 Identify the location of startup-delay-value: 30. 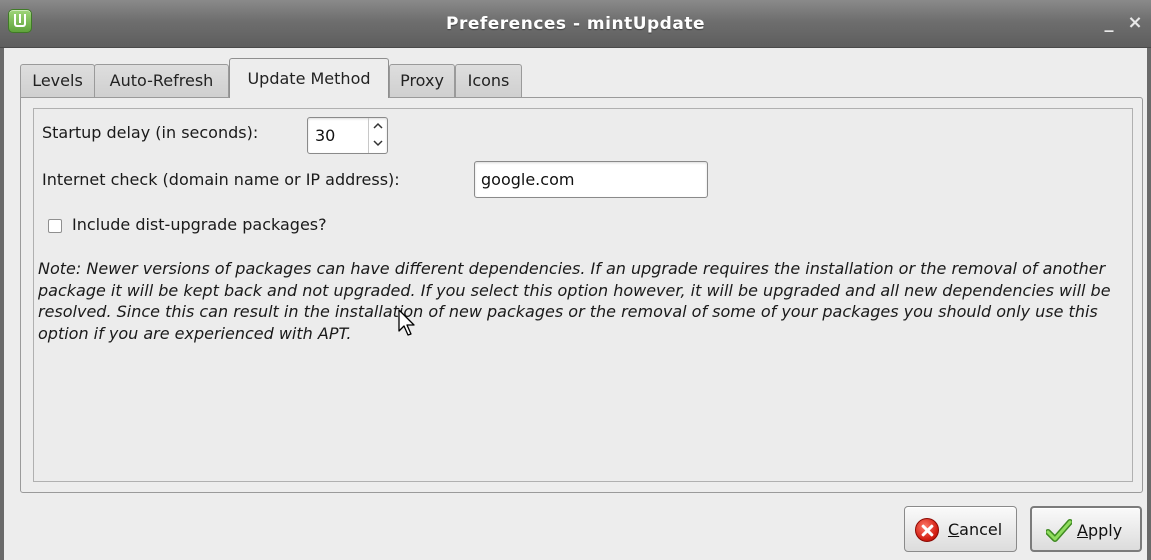
(325, 135).